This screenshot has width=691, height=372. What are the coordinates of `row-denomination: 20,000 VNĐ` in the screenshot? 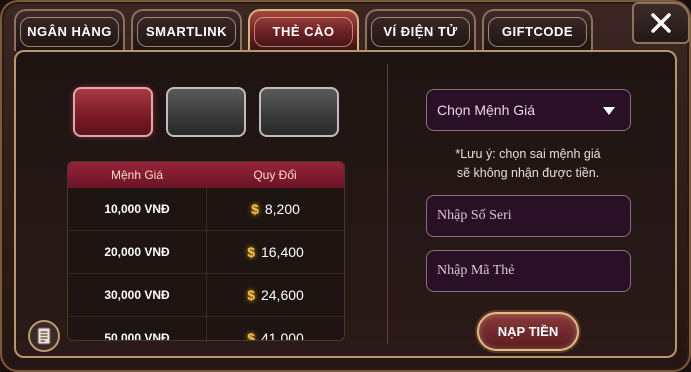 It's located at (137, 252).